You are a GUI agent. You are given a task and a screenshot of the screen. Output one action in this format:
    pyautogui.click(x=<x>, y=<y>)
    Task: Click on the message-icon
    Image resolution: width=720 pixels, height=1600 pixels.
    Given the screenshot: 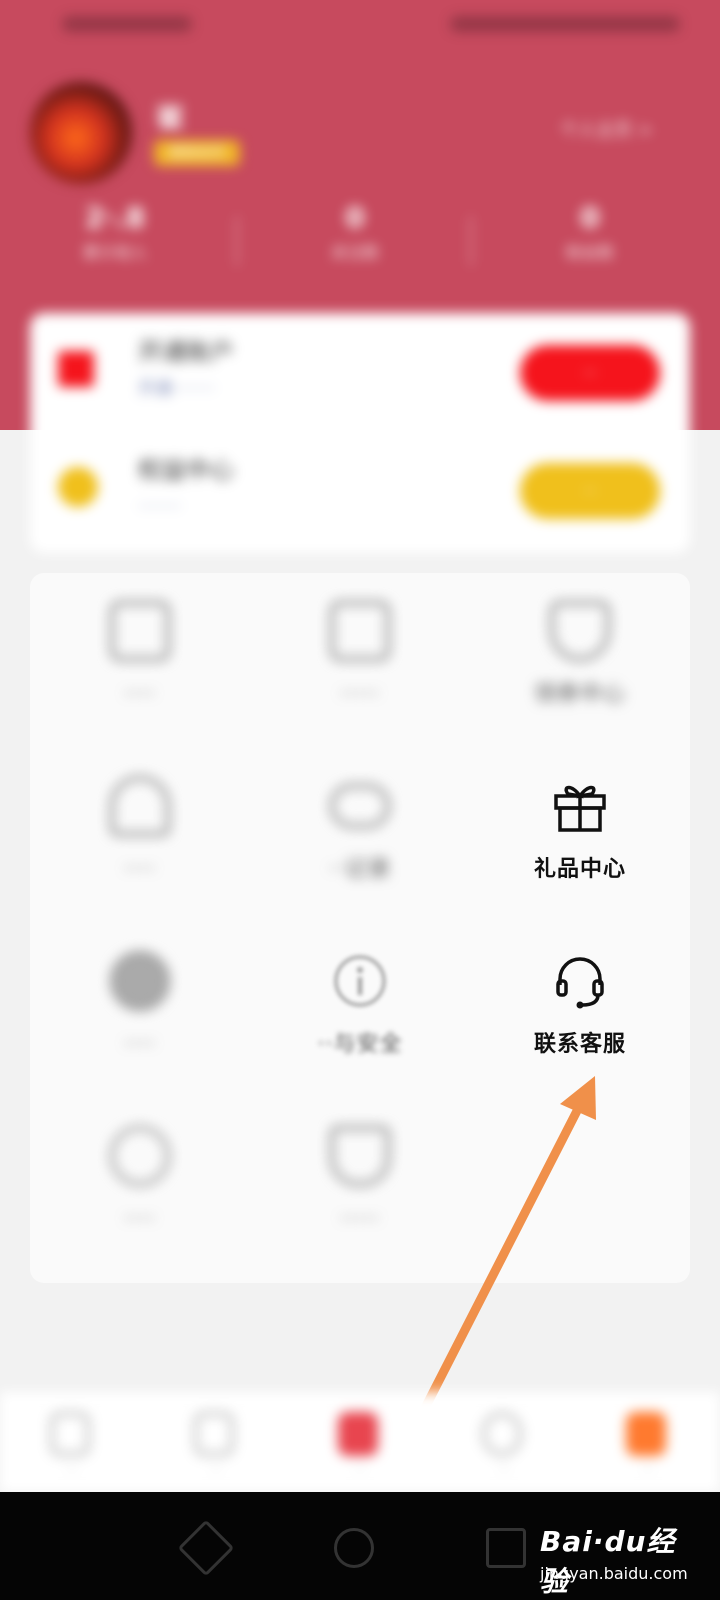 What is the action you would take?
    pyautogui.click(x=502, y=1434)
    